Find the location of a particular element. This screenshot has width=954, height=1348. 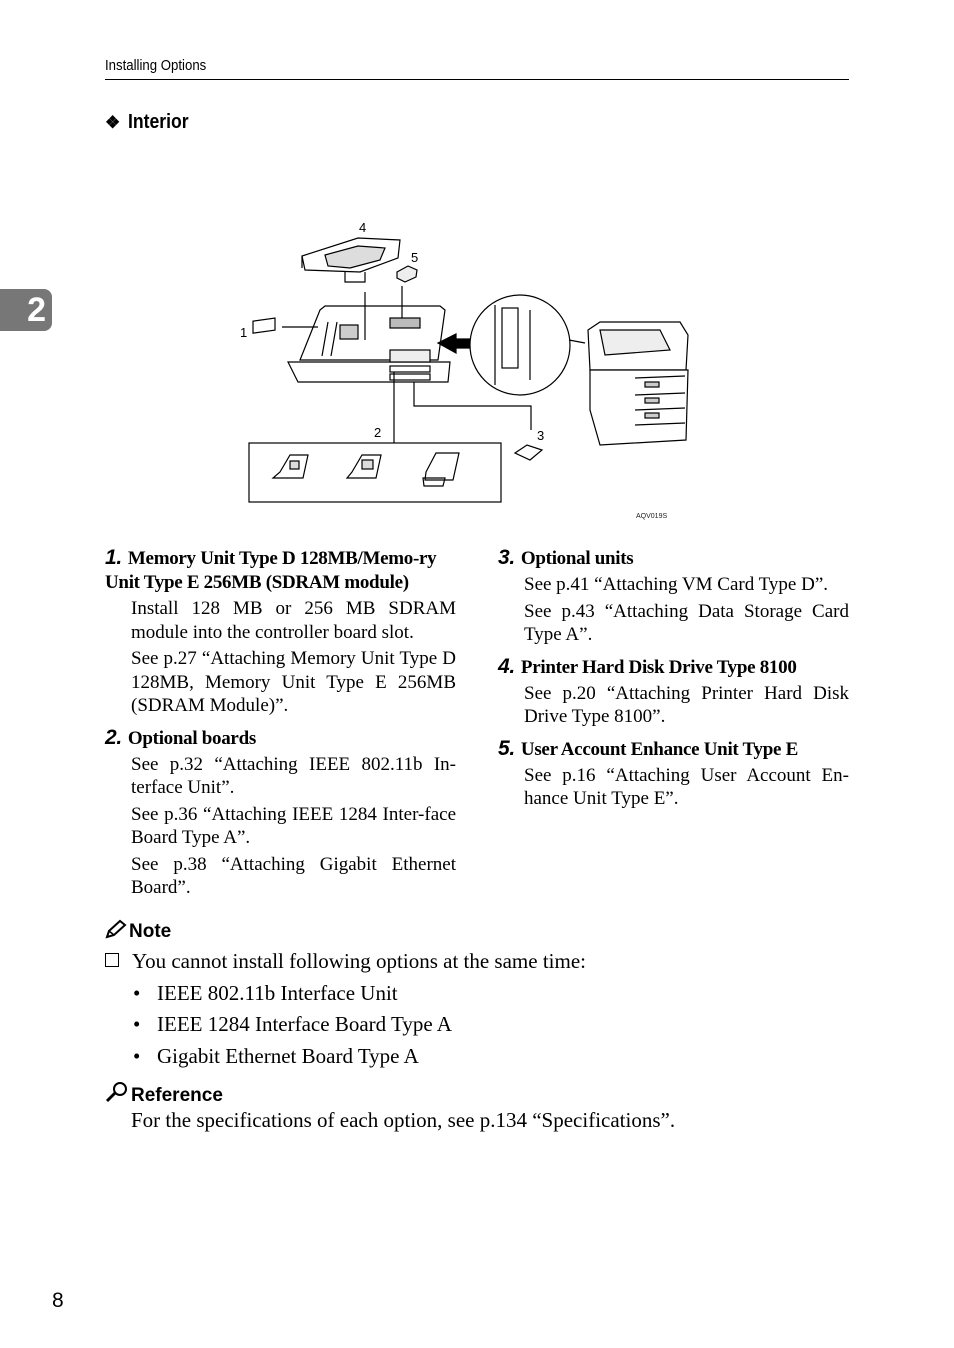

chapter-tab: 2 is located at coordinates (26, 310).